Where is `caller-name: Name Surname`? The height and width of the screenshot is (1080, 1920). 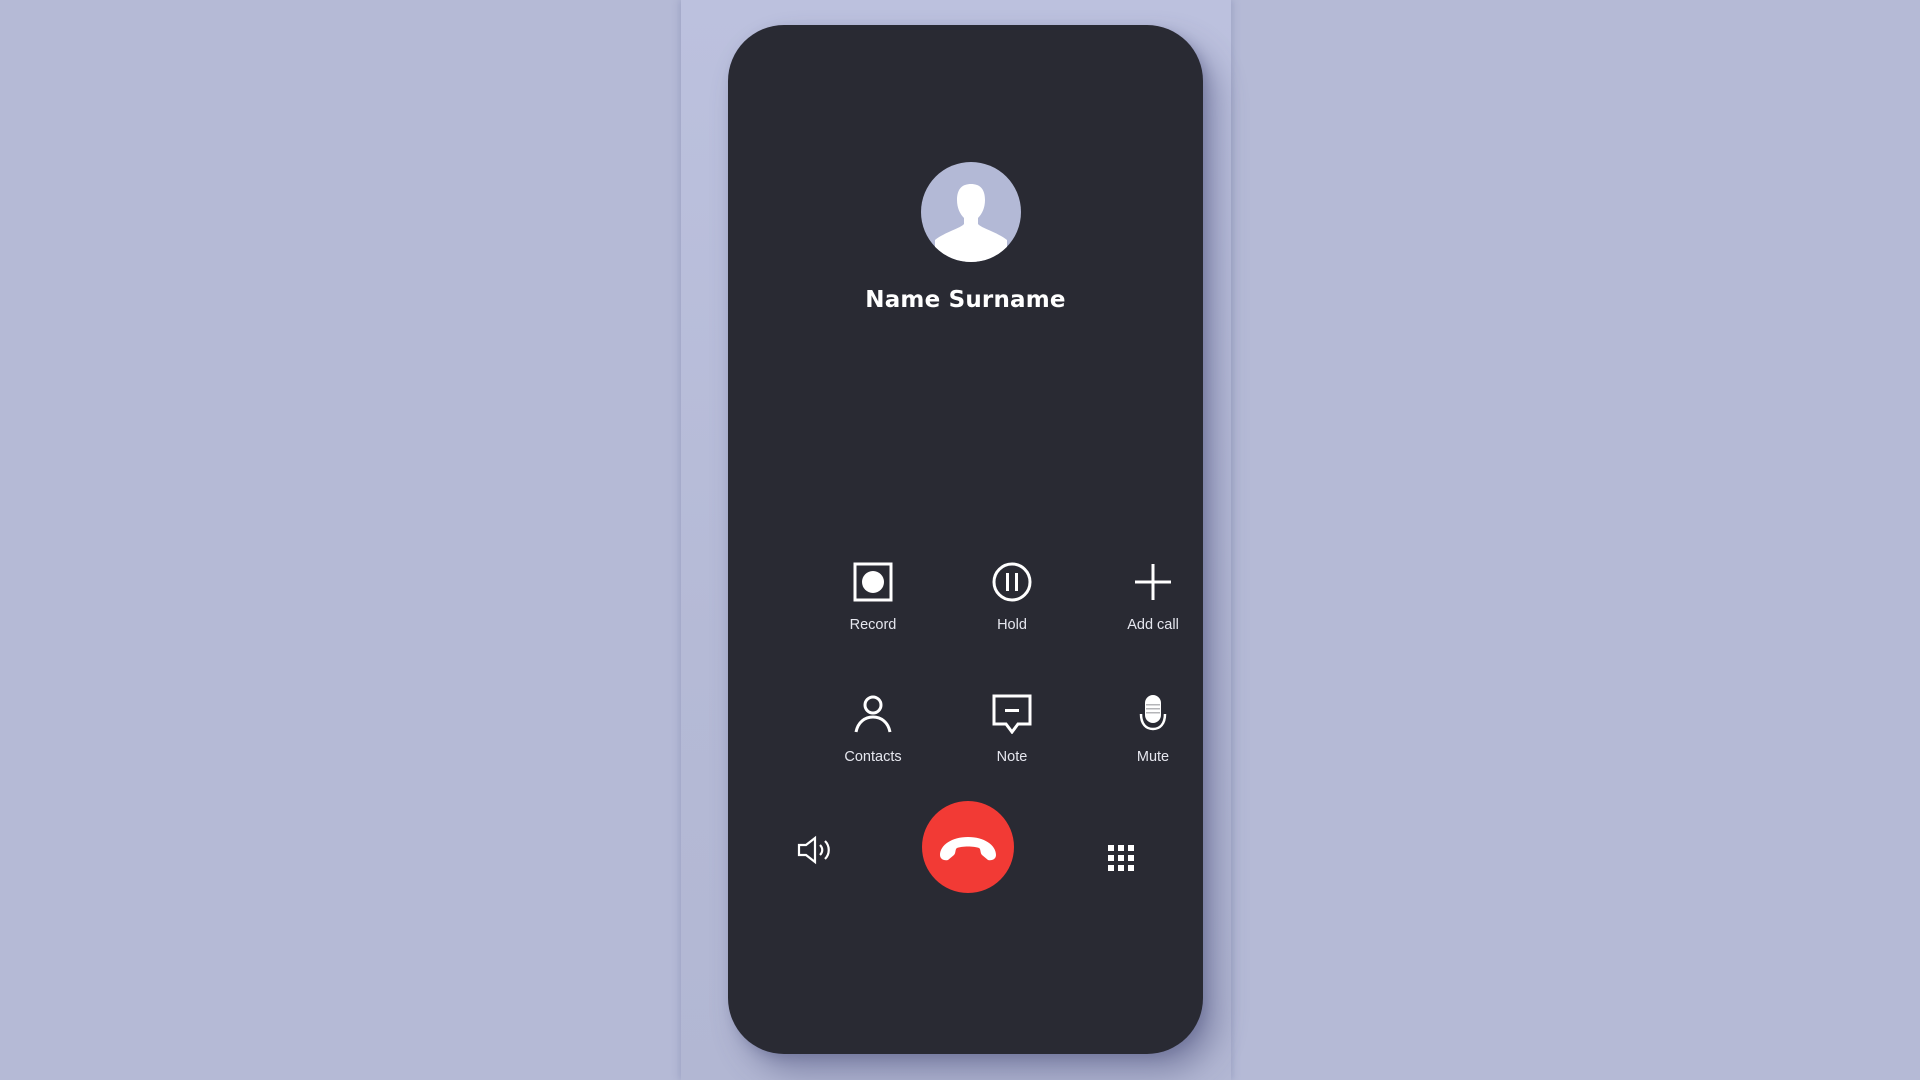
caller-name: Name Surname is located at coordinates (965, 300).